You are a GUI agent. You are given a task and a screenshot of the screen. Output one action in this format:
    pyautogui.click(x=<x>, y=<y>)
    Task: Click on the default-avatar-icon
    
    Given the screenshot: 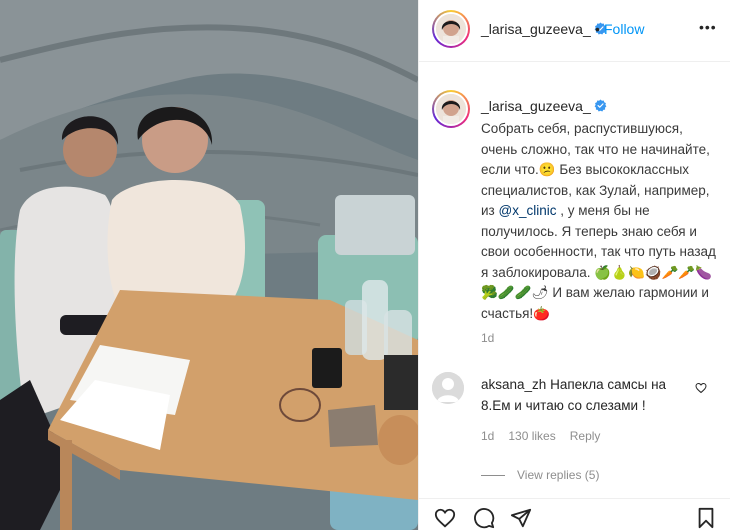 What is the action you would take?
    pyautogui.click(x=448, y=388)
    